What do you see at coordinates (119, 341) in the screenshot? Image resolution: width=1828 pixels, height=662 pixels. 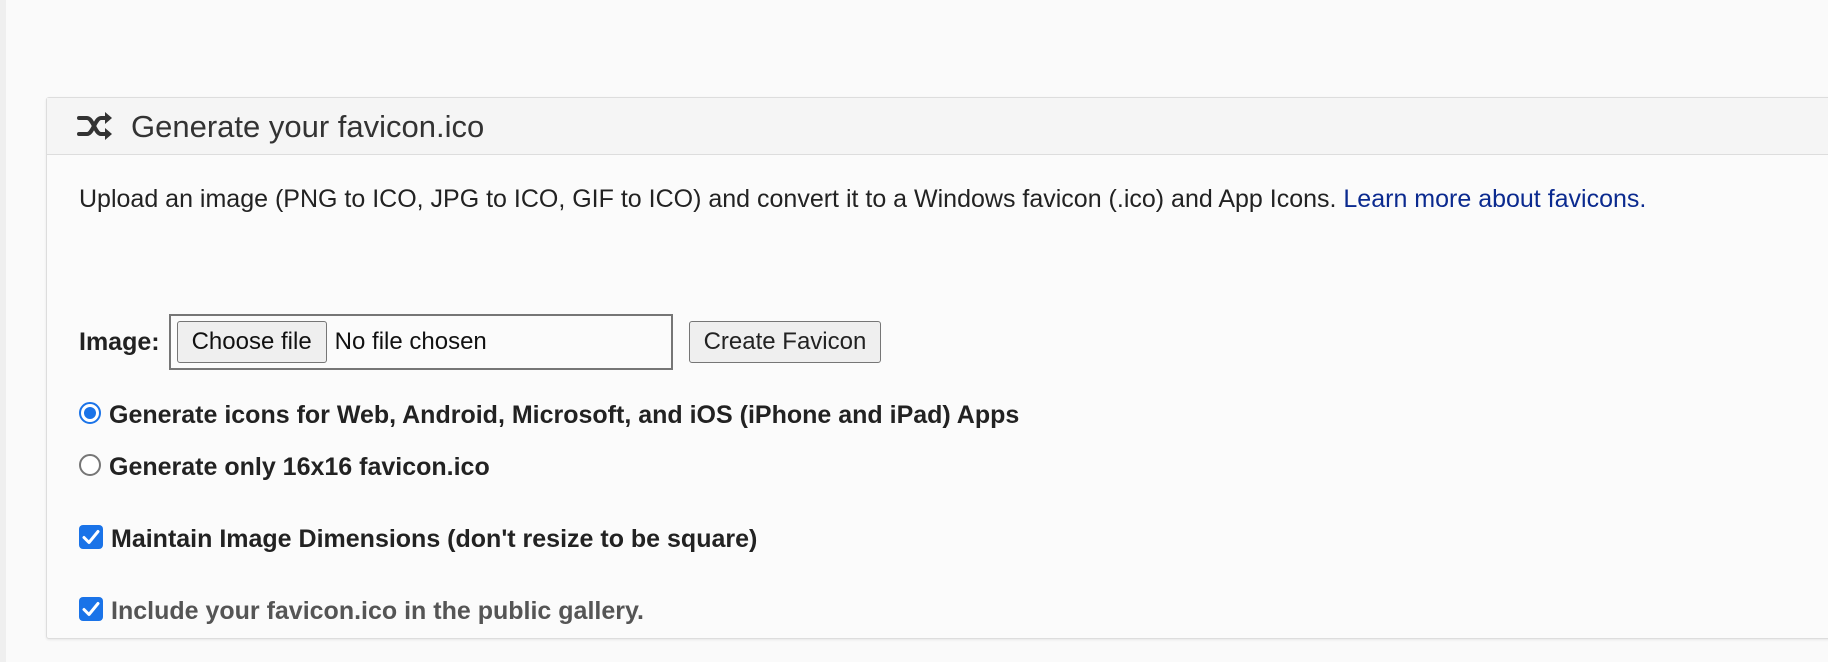 I see `image-label: Image:` at bounding box center [119, 341].